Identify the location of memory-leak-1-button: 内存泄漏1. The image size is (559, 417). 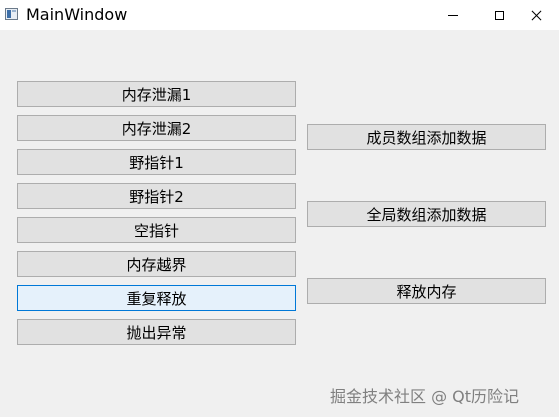
(156, 94).